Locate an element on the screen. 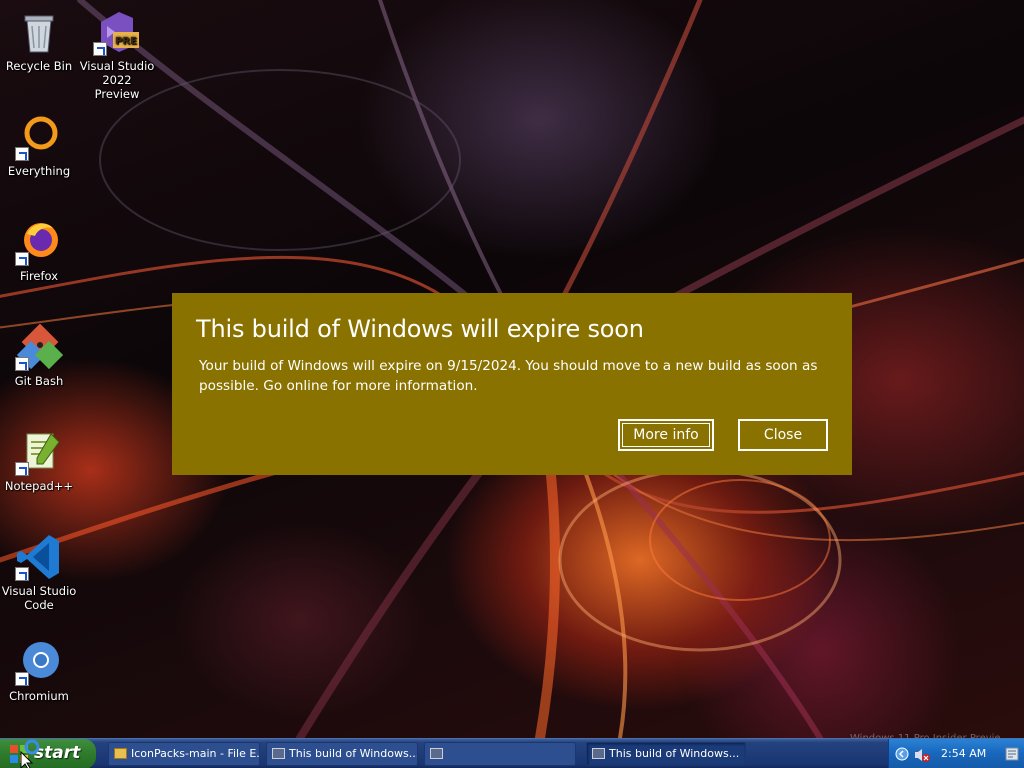  desktop-icon-chromium: Chromium is located at coordinates (39, 670).